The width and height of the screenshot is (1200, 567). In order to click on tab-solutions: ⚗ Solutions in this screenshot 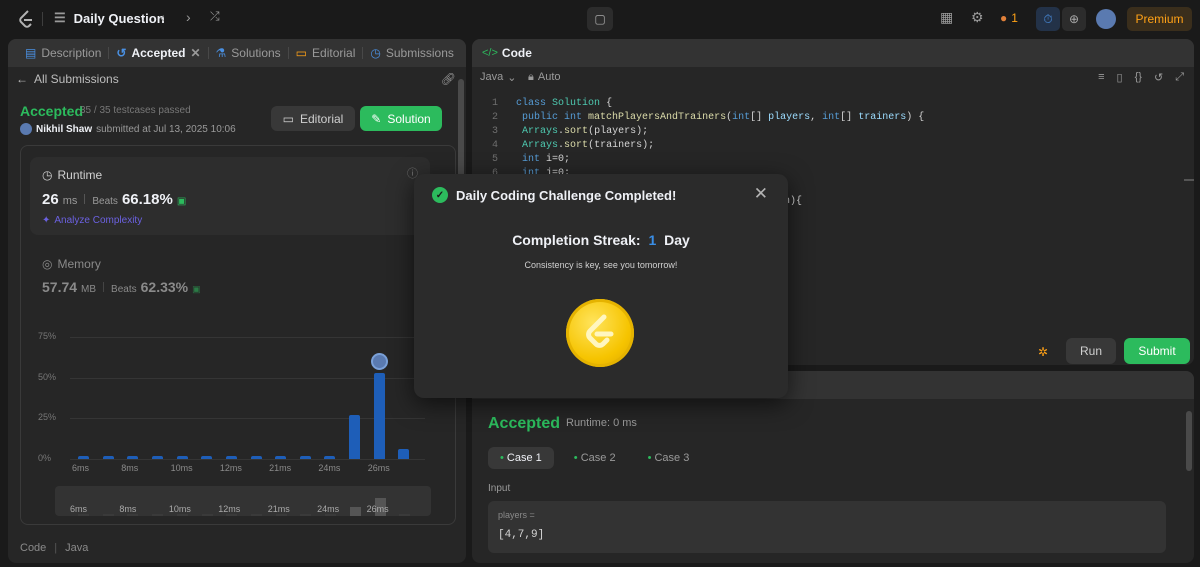, I will do `click(249, 53)`.